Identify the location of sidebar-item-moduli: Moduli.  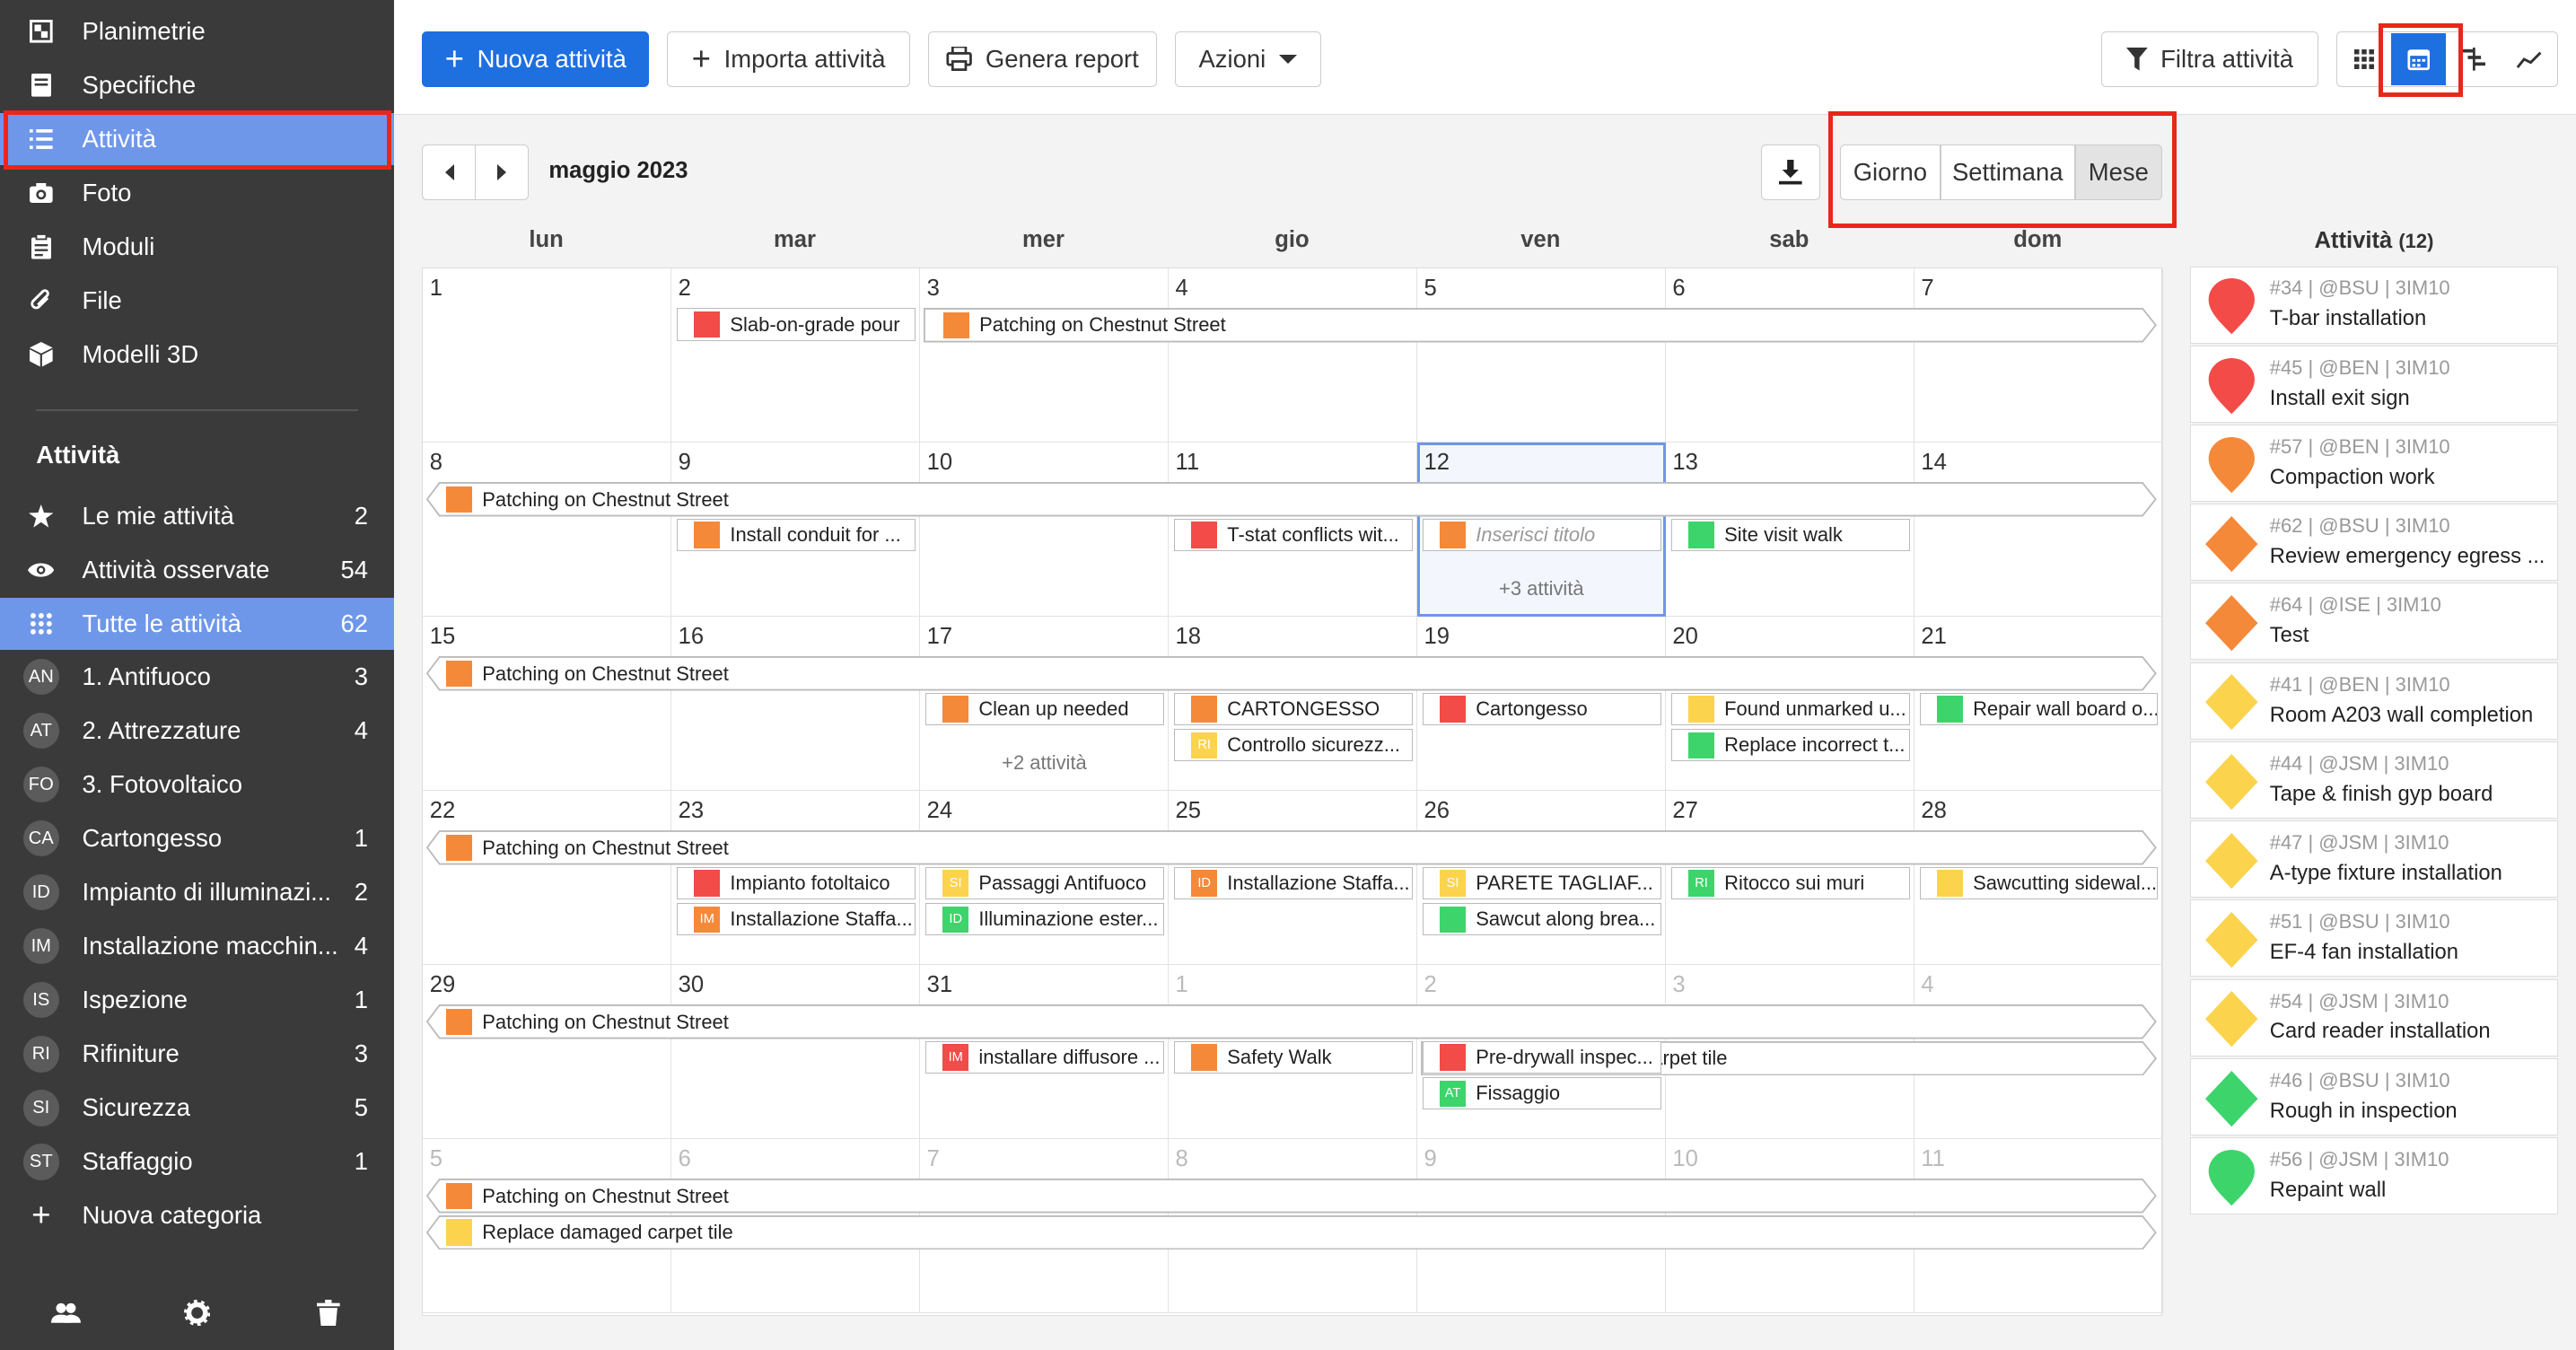
(197, 247).